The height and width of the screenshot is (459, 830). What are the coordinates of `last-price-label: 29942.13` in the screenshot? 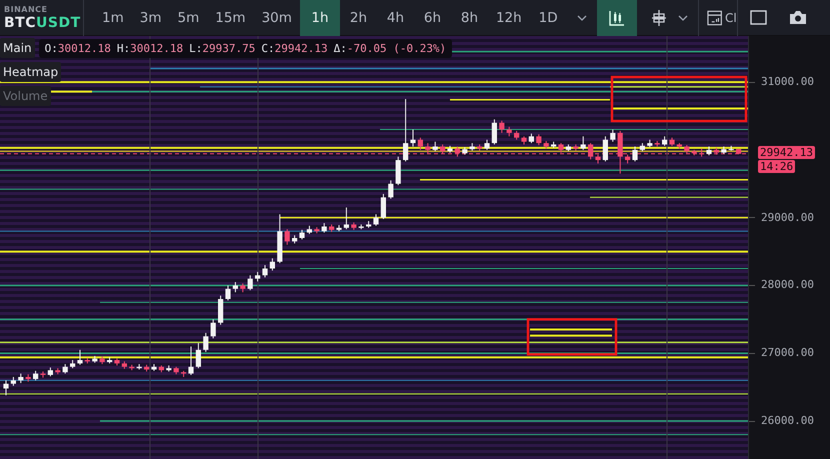 It's located at (786, 152).